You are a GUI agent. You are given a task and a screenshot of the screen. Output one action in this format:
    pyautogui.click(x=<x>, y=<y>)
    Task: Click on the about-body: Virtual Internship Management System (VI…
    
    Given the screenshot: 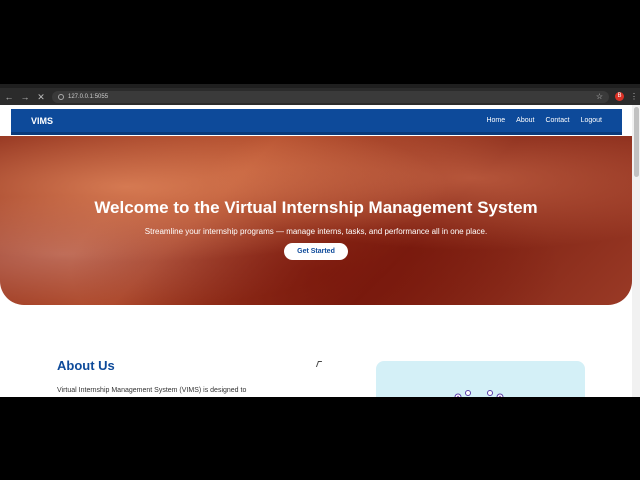 What is the action you would take?
    pyautogui.click(x=152, y=390)
    